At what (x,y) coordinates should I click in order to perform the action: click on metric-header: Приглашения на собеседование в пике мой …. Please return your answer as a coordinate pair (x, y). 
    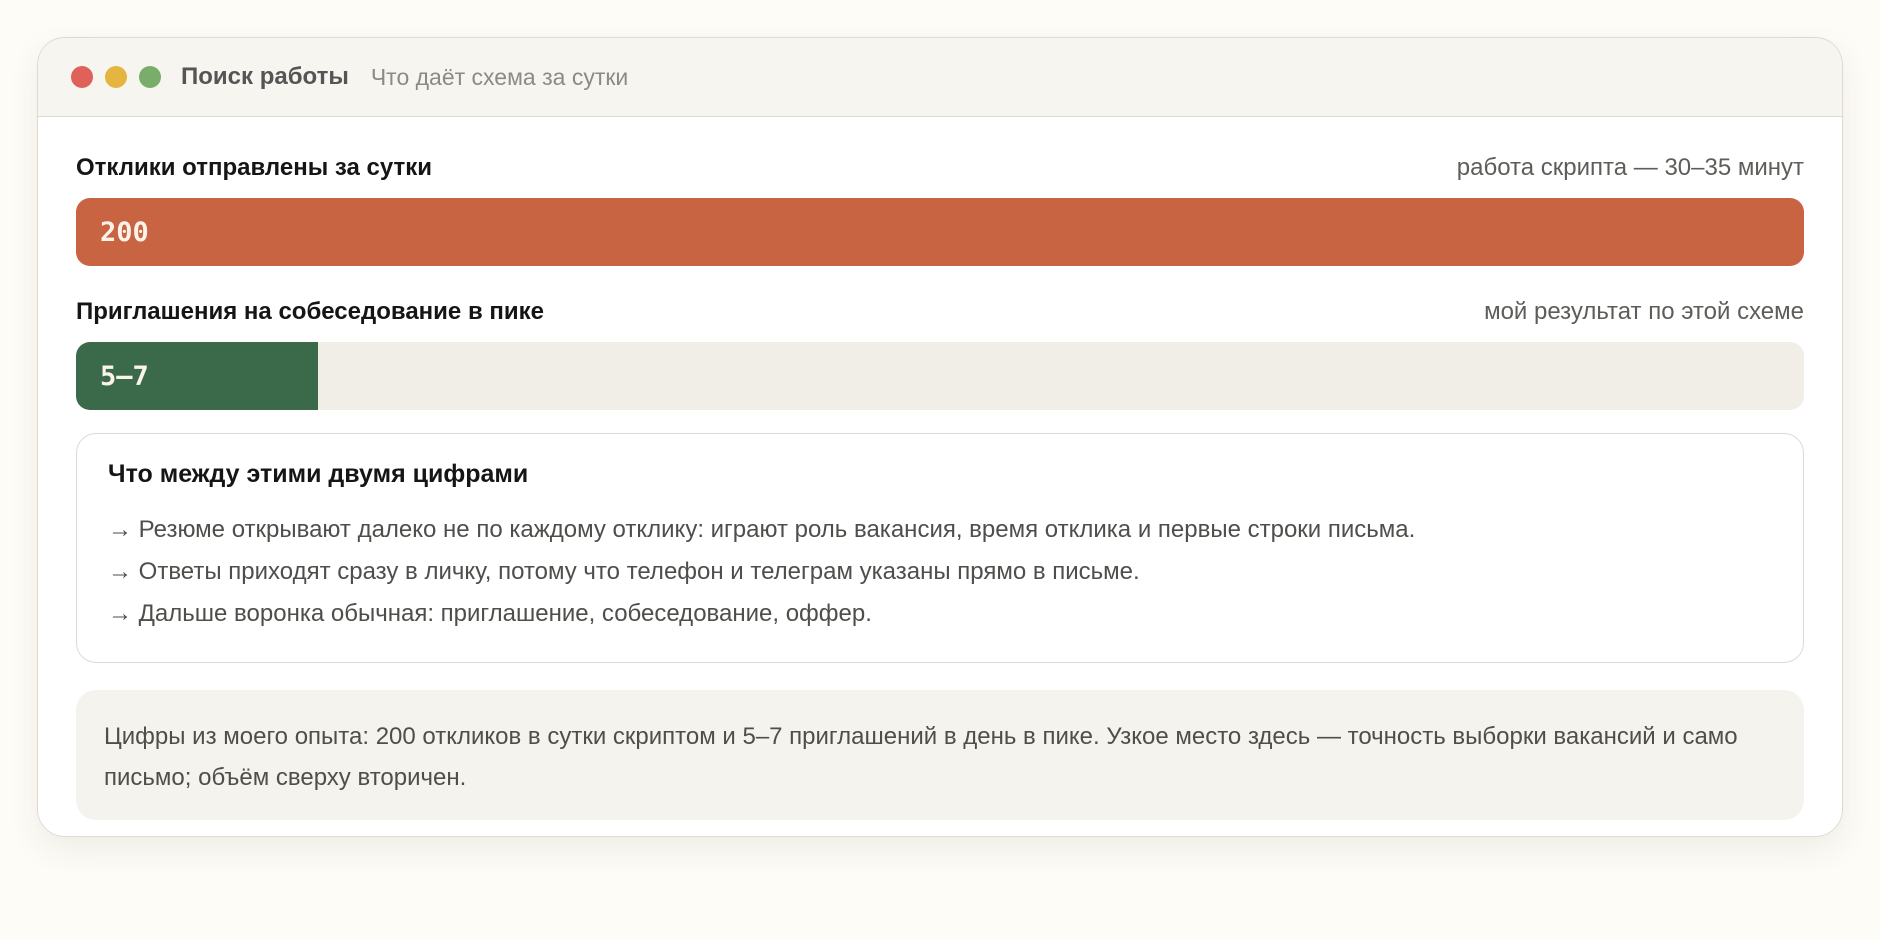
    Looking at the image, I should click on (940, 313).